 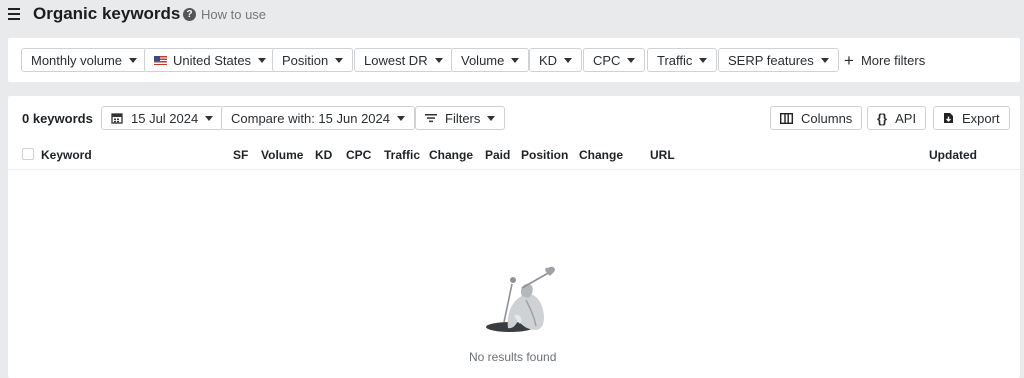 I want to click on filter-volume: Volume, so click(x=490, y=60).